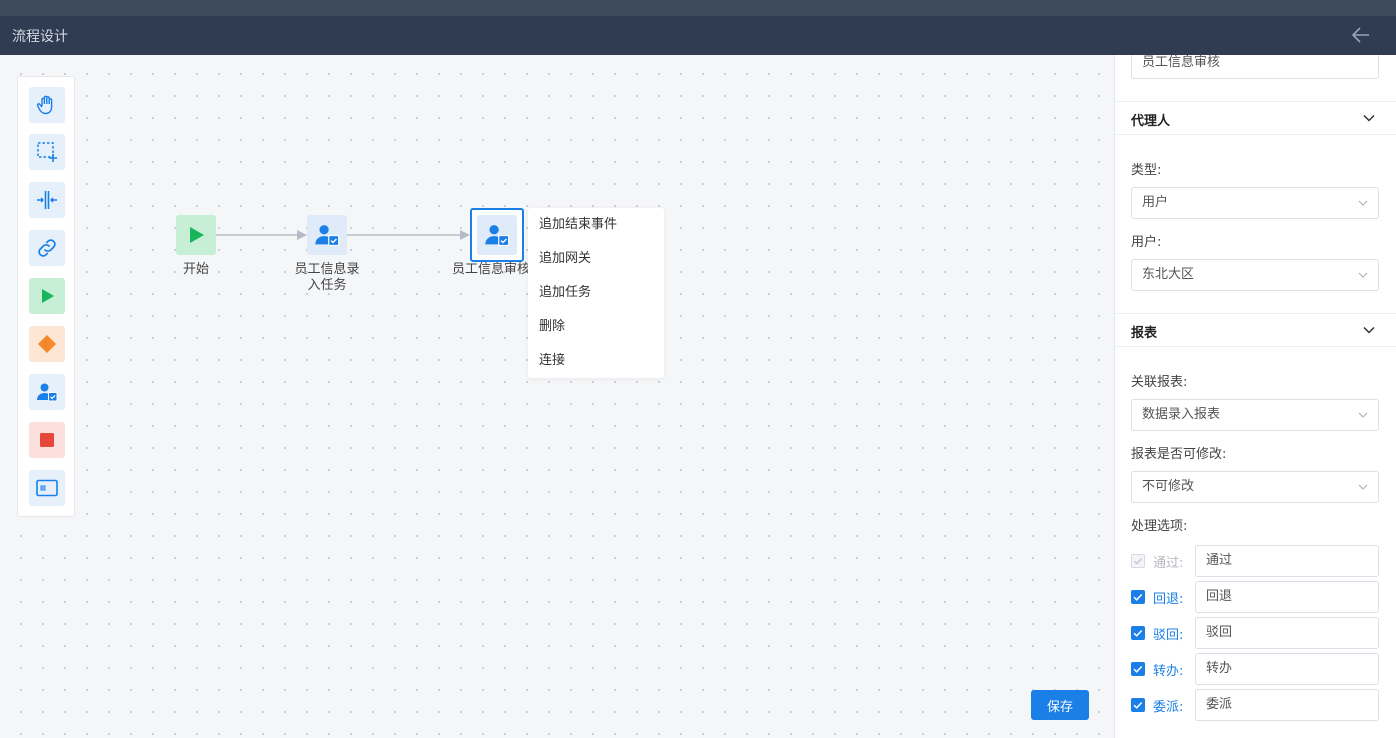 The image size is (1396, 738). Describe the element at coordinates (1255, 330) in the screenshot. I see `report-section-header: 报表` at that location.